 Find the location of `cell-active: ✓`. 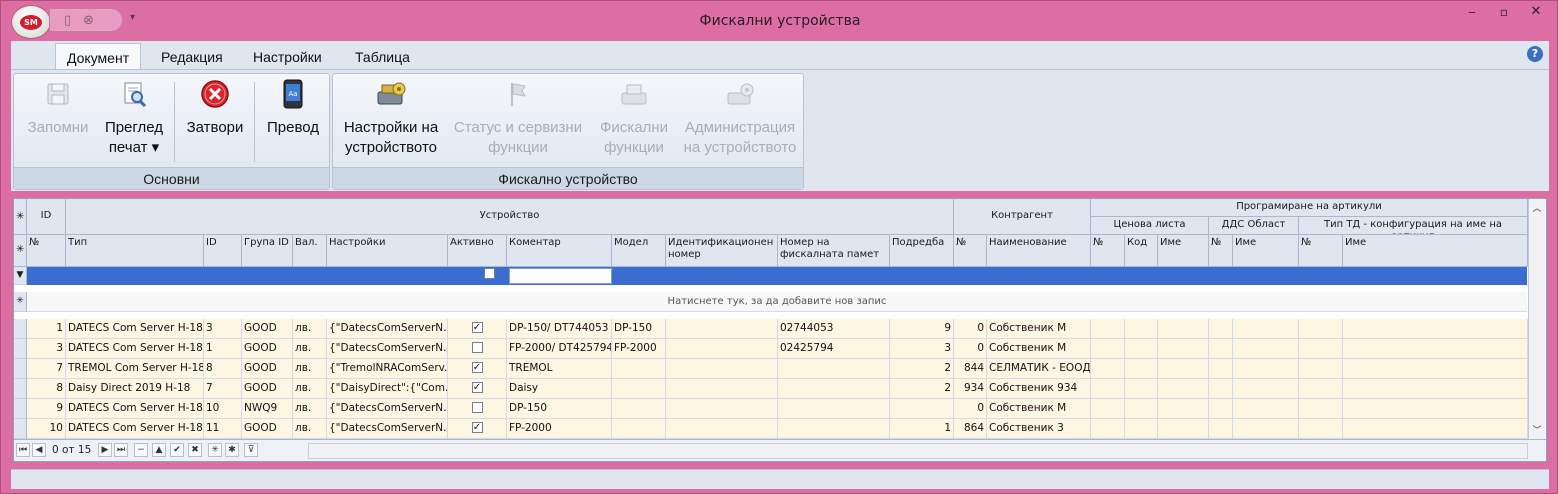

cell-active: ✓ is located at coordinates (477, 329).